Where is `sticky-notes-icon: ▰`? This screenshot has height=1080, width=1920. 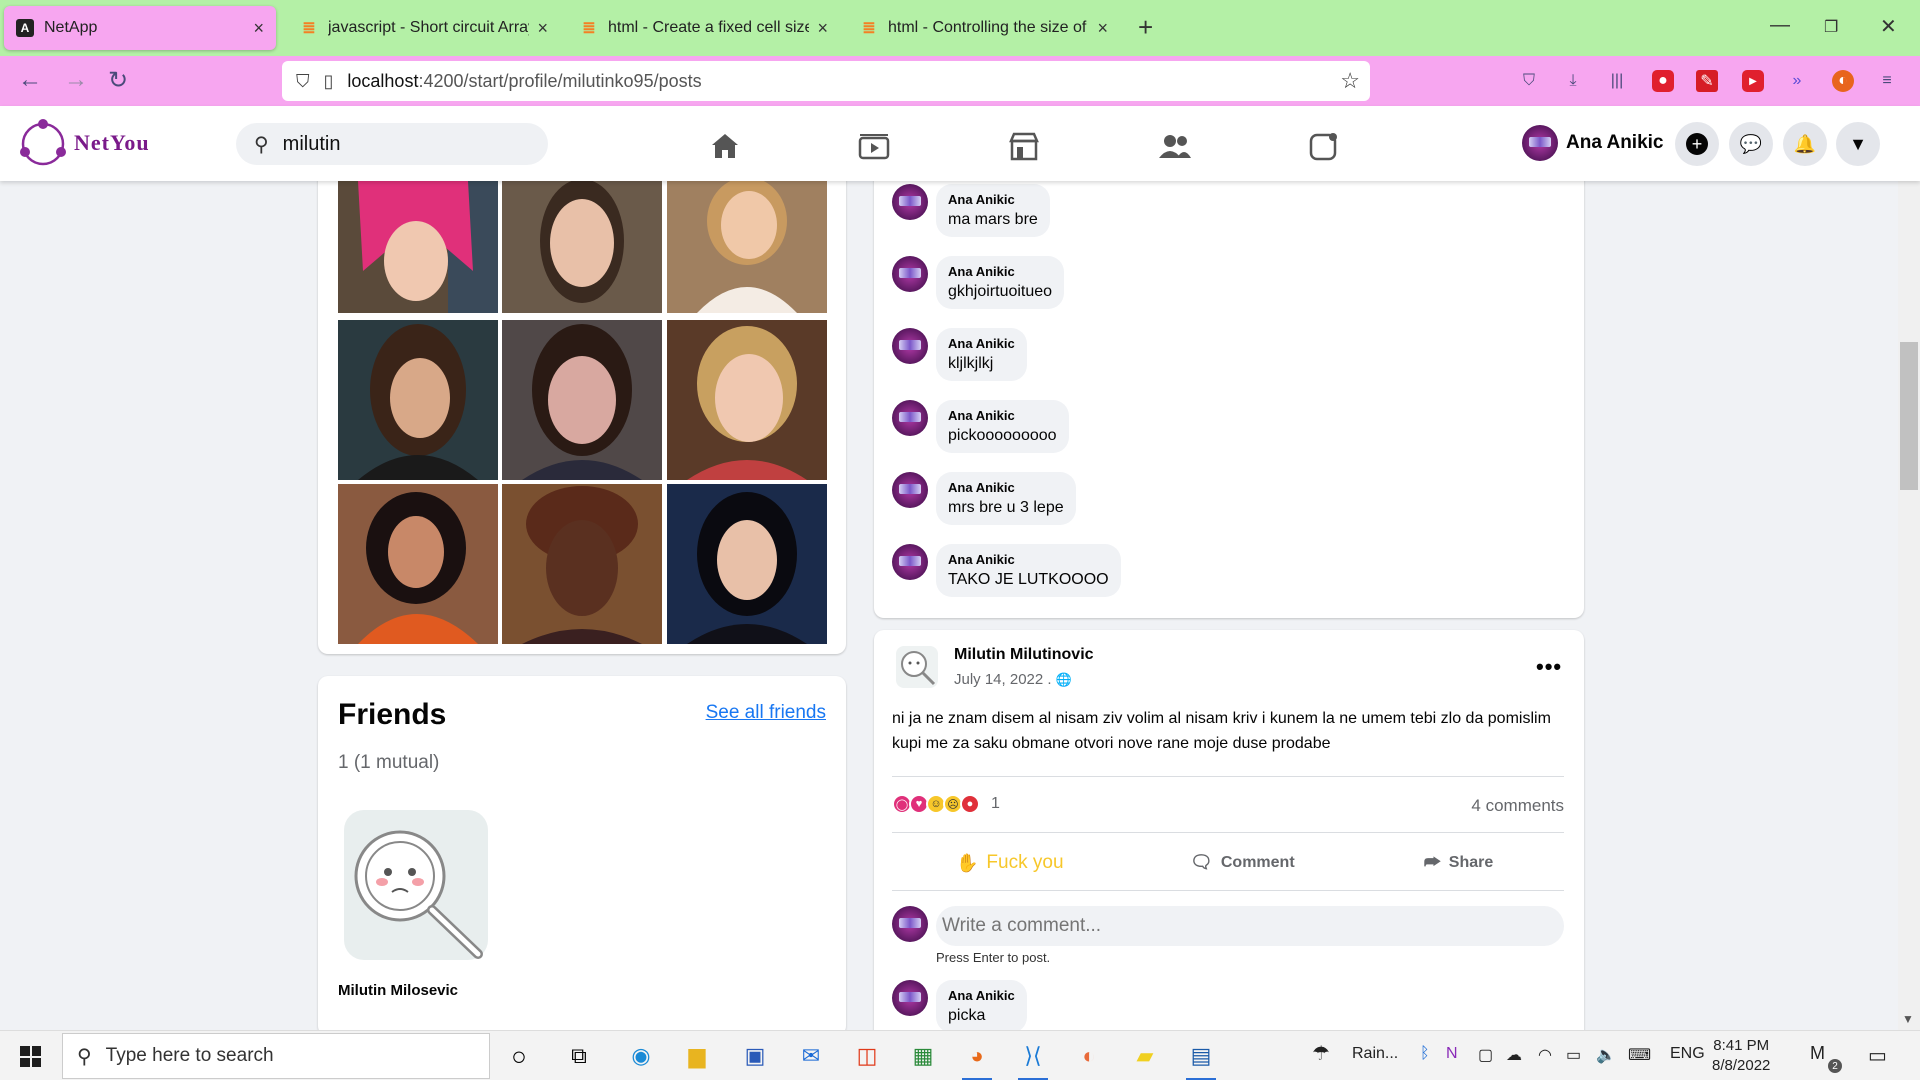
sticky-notes-icon: ▰ is located at coordinates (1145, 1056).